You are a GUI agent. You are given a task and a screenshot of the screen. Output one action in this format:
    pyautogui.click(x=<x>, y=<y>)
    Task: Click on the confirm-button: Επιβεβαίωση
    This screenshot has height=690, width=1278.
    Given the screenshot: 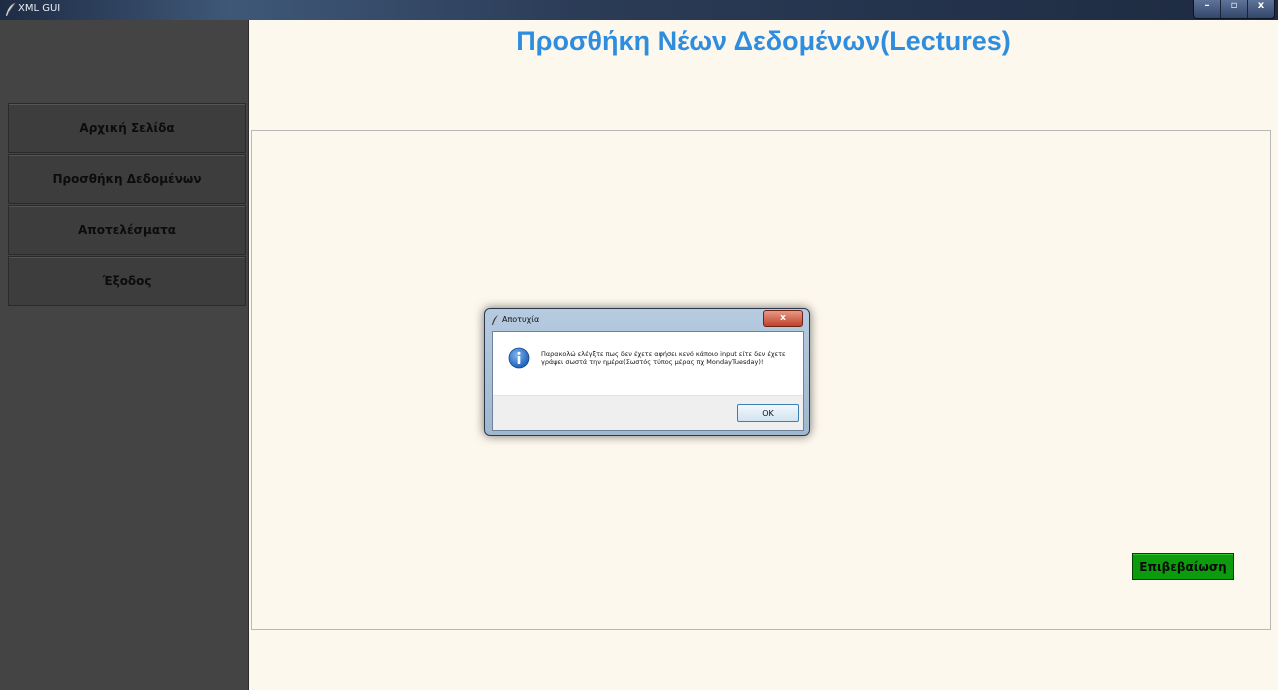 What is the action you would take?
    pyautogui.click(x=1183, y=566)
    